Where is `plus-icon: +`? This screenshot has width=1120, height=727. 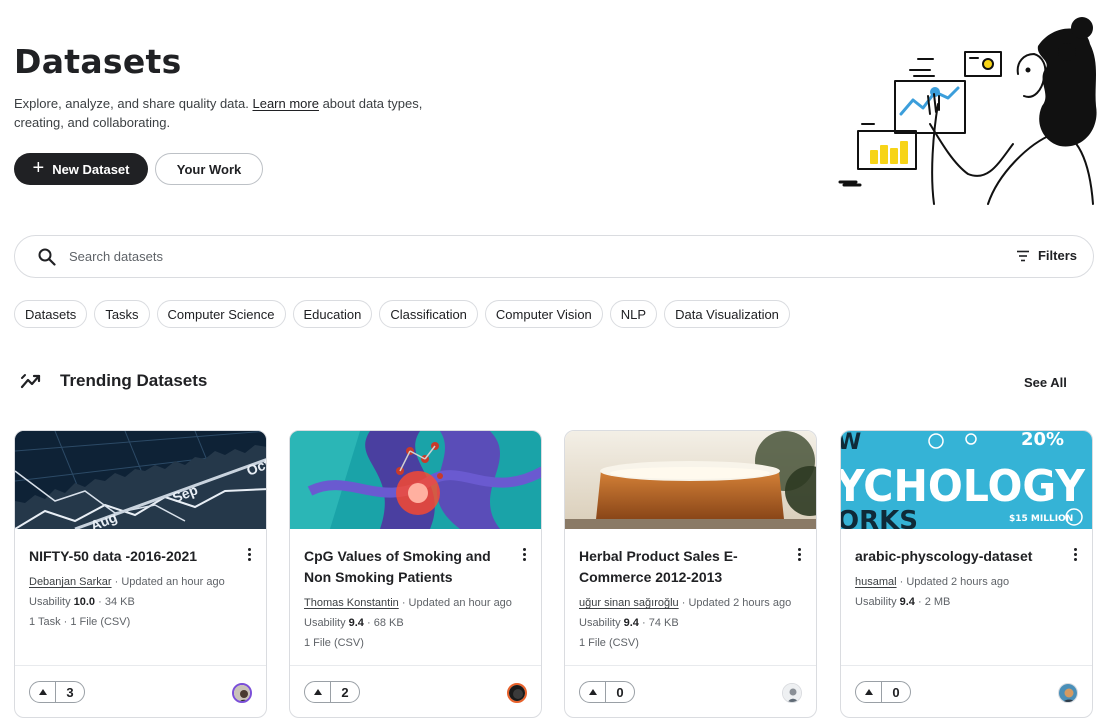 plus-icon: + is located at coordinates (38, 168).